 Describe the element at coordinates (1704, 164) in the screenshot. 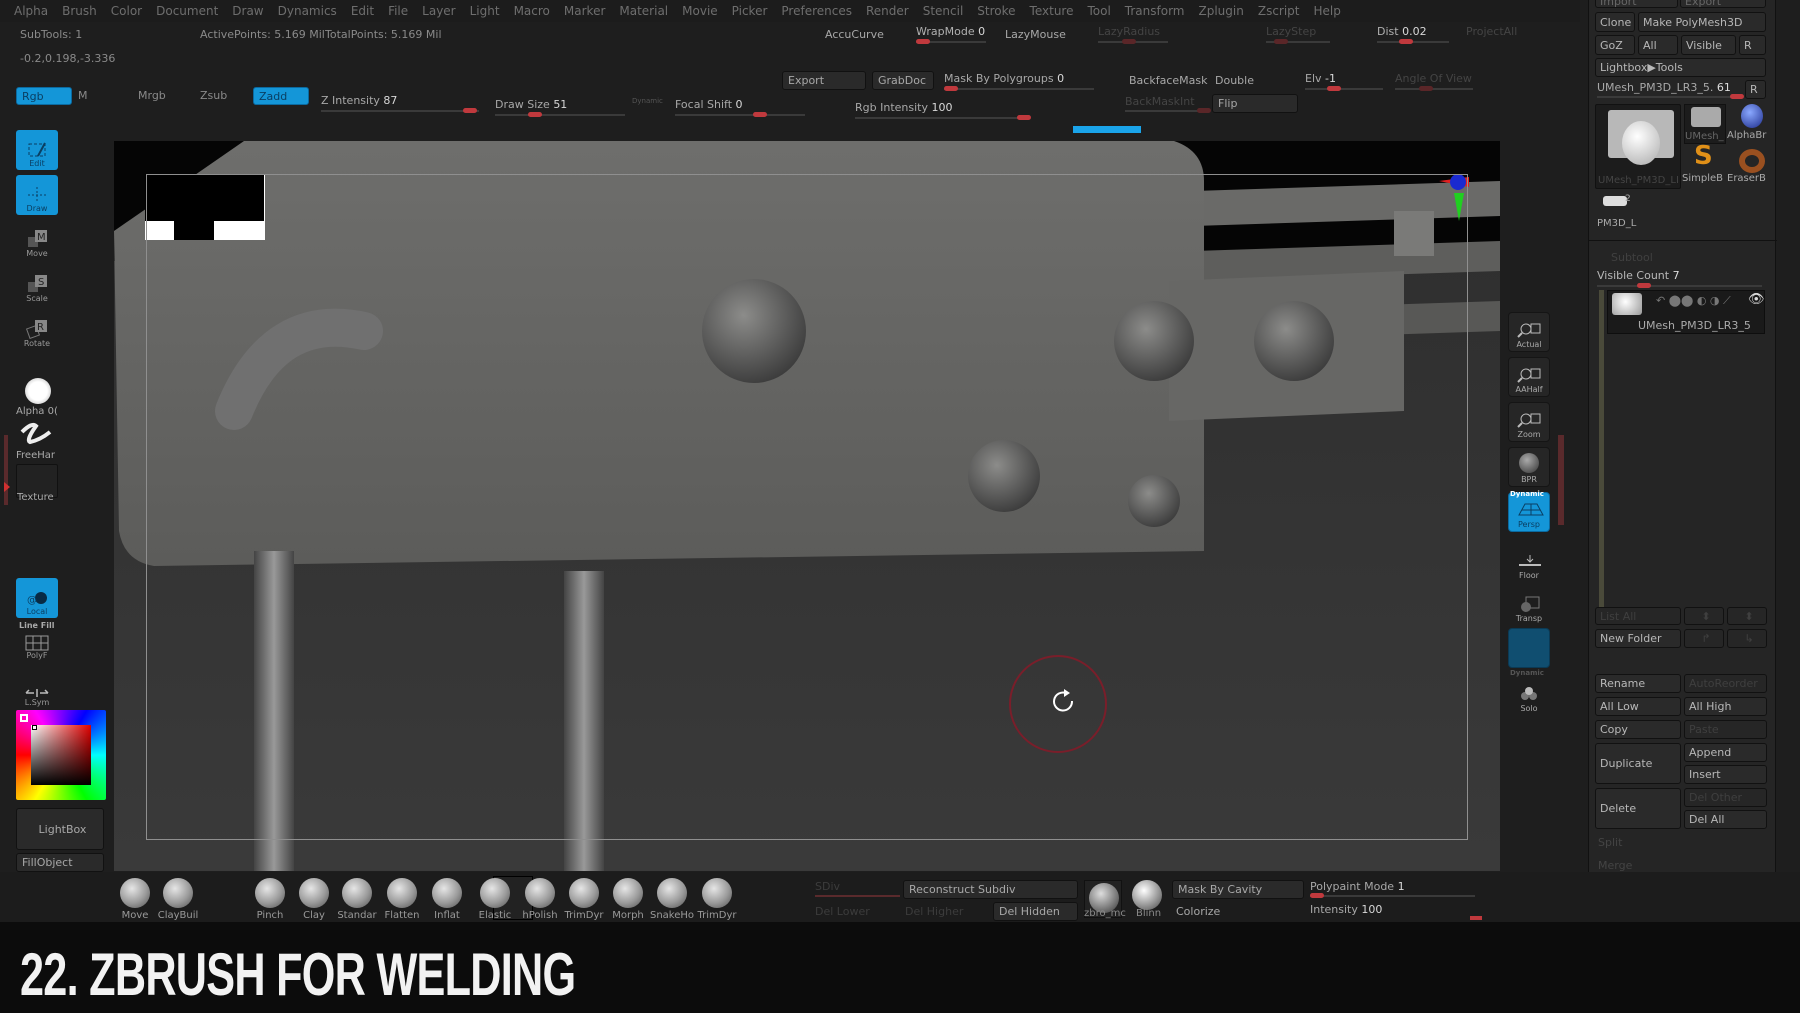

I see `tool-thumb-simplebrush: S SimpleB` at that location.